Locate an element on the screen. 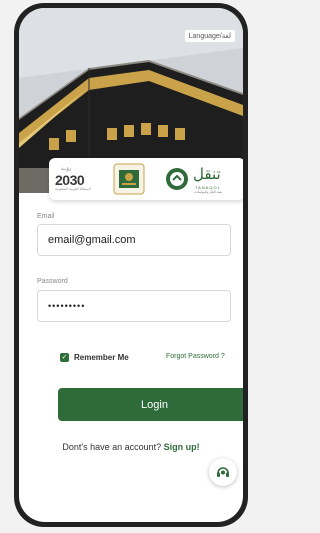 The height and width of the screenshot is (533, 320). brand-subtitle: هيئة النقل والمواصلات is located at coordinates (208, 192).